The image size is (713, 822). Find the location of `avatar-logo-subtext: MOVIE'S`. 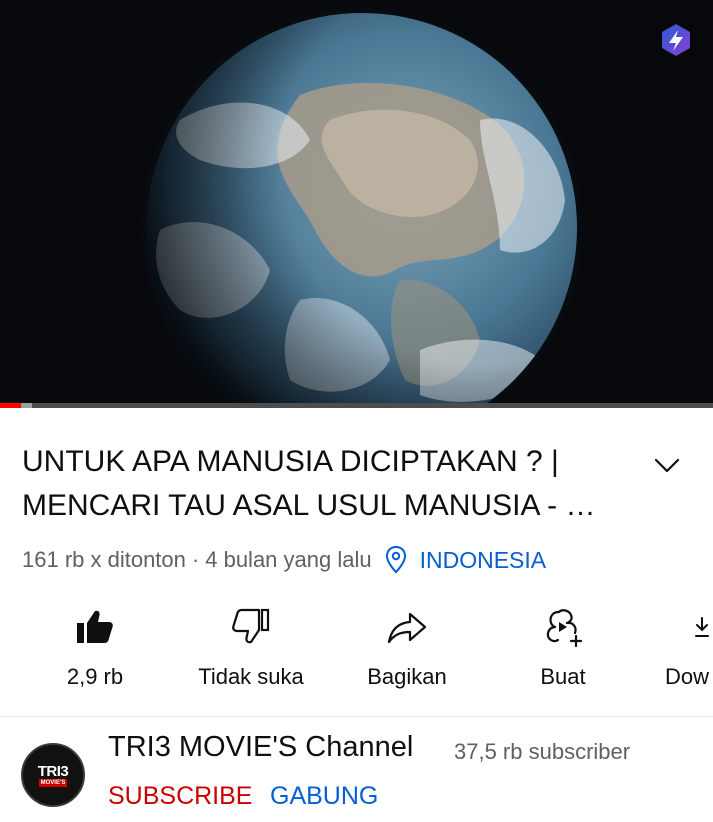

avatar-logo-subtext: MOVIE'S is located at coordinates (53, 782).